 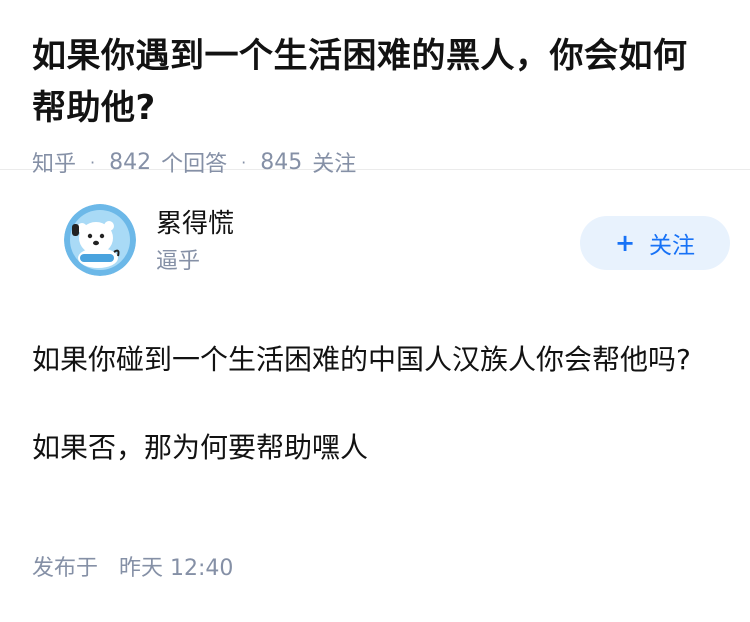 I want to click on publish-timestamp: 昨天 12:40, so click(x=176, y=568).